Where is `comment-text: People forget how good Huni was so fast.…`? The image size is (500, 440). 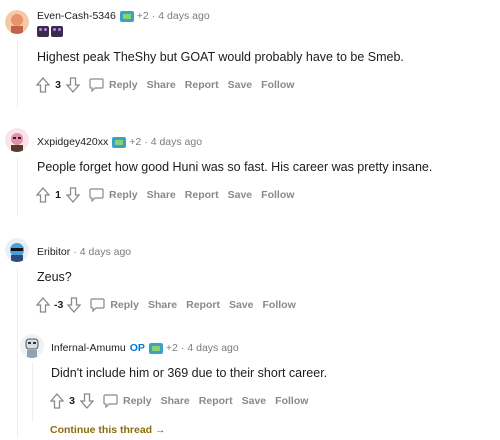
comment-text: People forget how good Huni was so fast.… is located at coordinates (235, 167).